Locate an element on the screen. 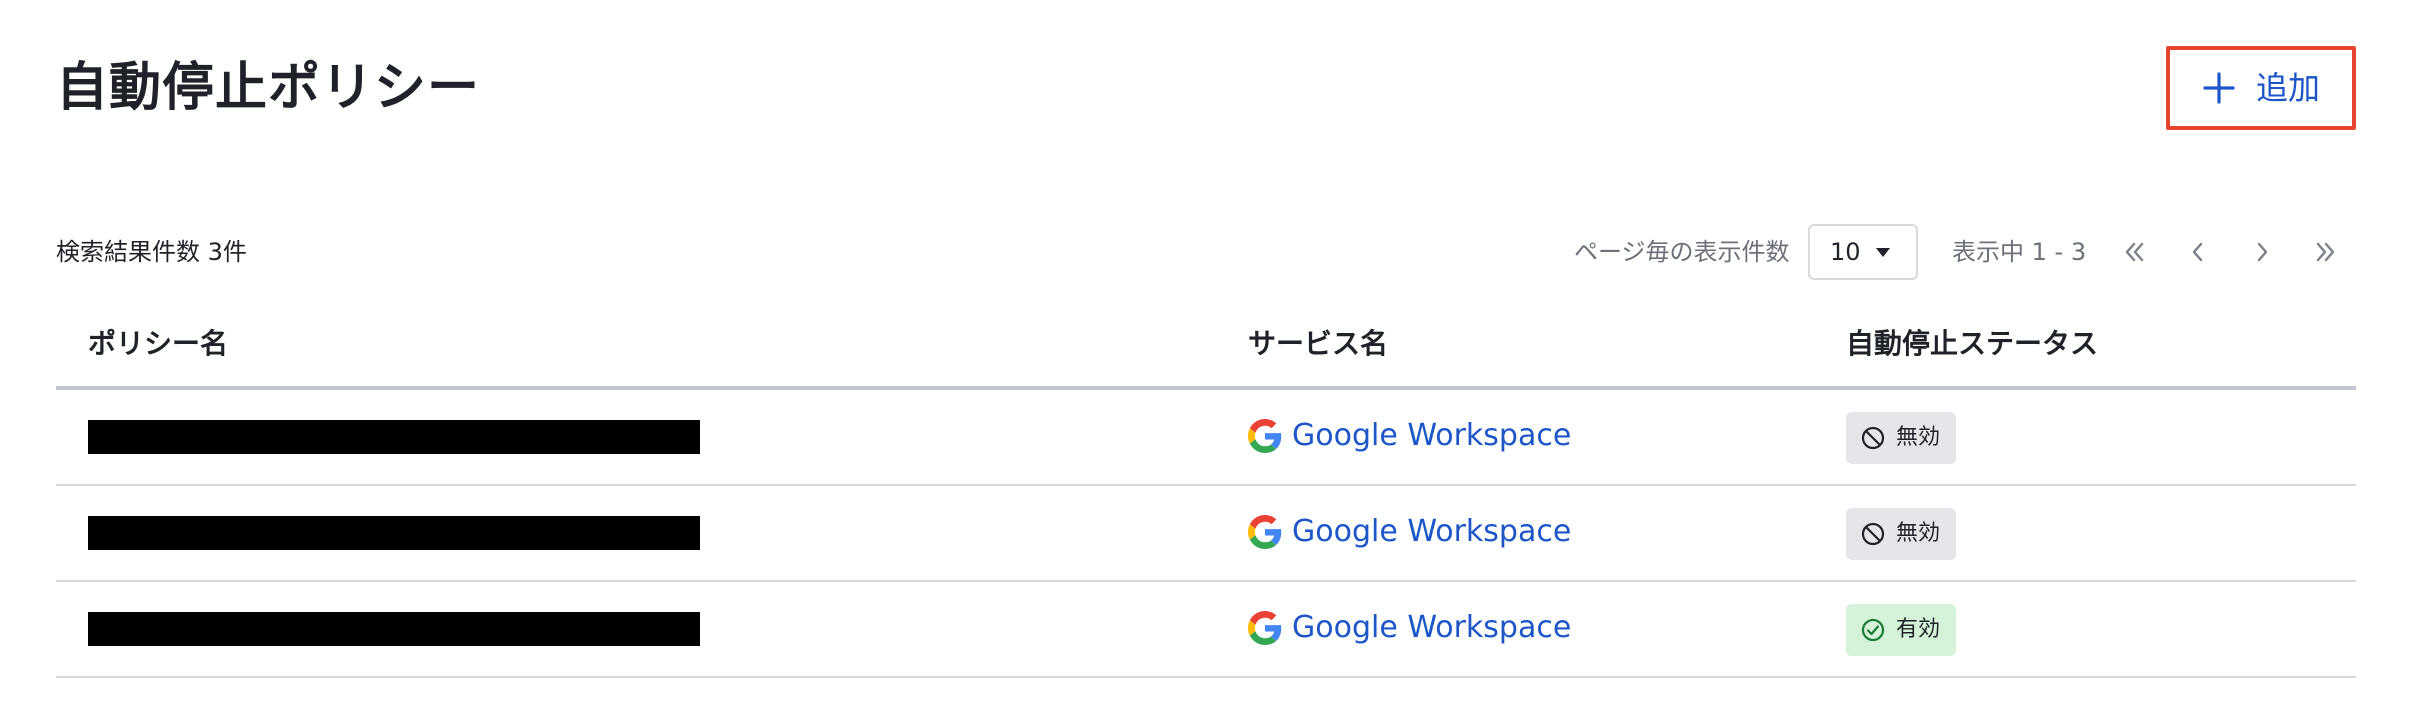 This screenshot has height=710, width=2410. plus-icon is located at coordinates (2219, 88).